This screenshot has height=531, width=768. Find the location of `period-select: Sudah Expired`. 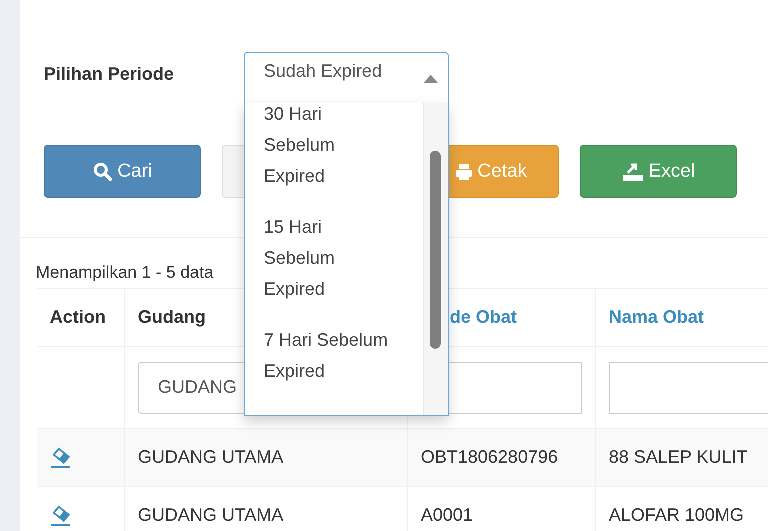

period-select: Sudah Expired is located at coordinates (346, 77).